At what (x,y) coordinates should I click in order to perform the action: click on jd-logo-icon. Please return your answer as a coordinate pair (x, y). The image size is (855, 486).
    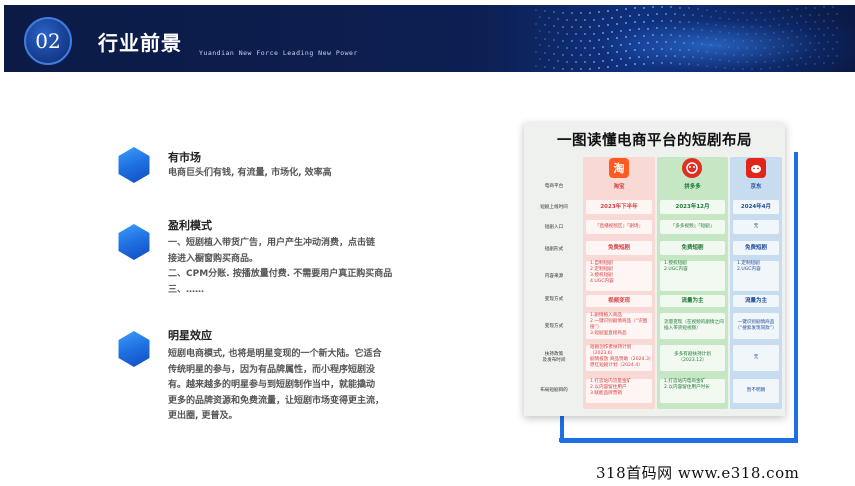
    Looking at the image, I should click on (756, 168).